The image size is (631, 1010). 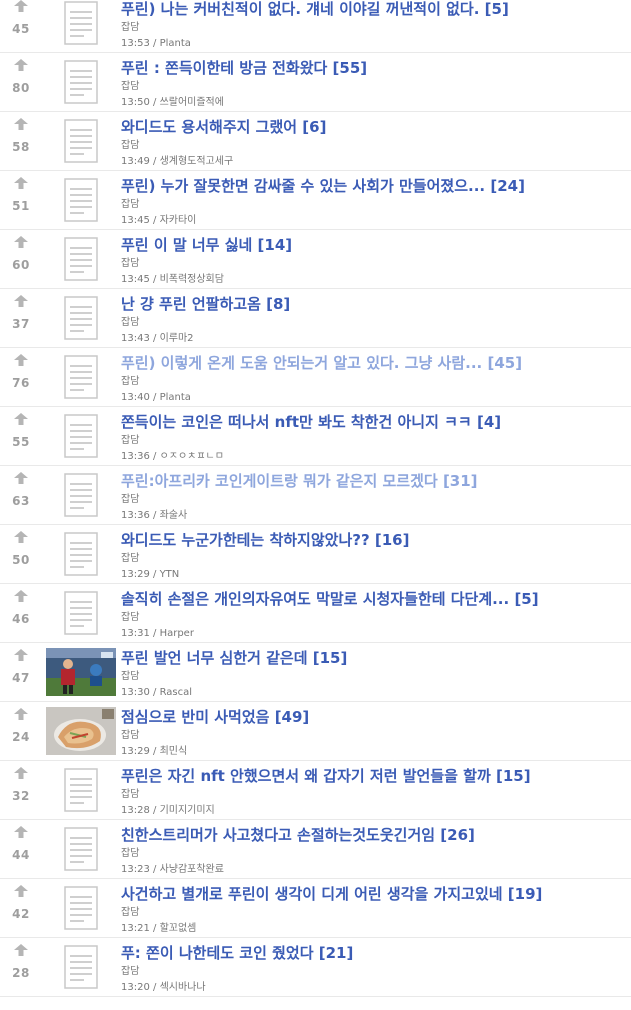 What do you see at coordinates (192, 279) in the screenshot?
I see `post-author: 비폭력정상회담` at bounding box center [192, 279].